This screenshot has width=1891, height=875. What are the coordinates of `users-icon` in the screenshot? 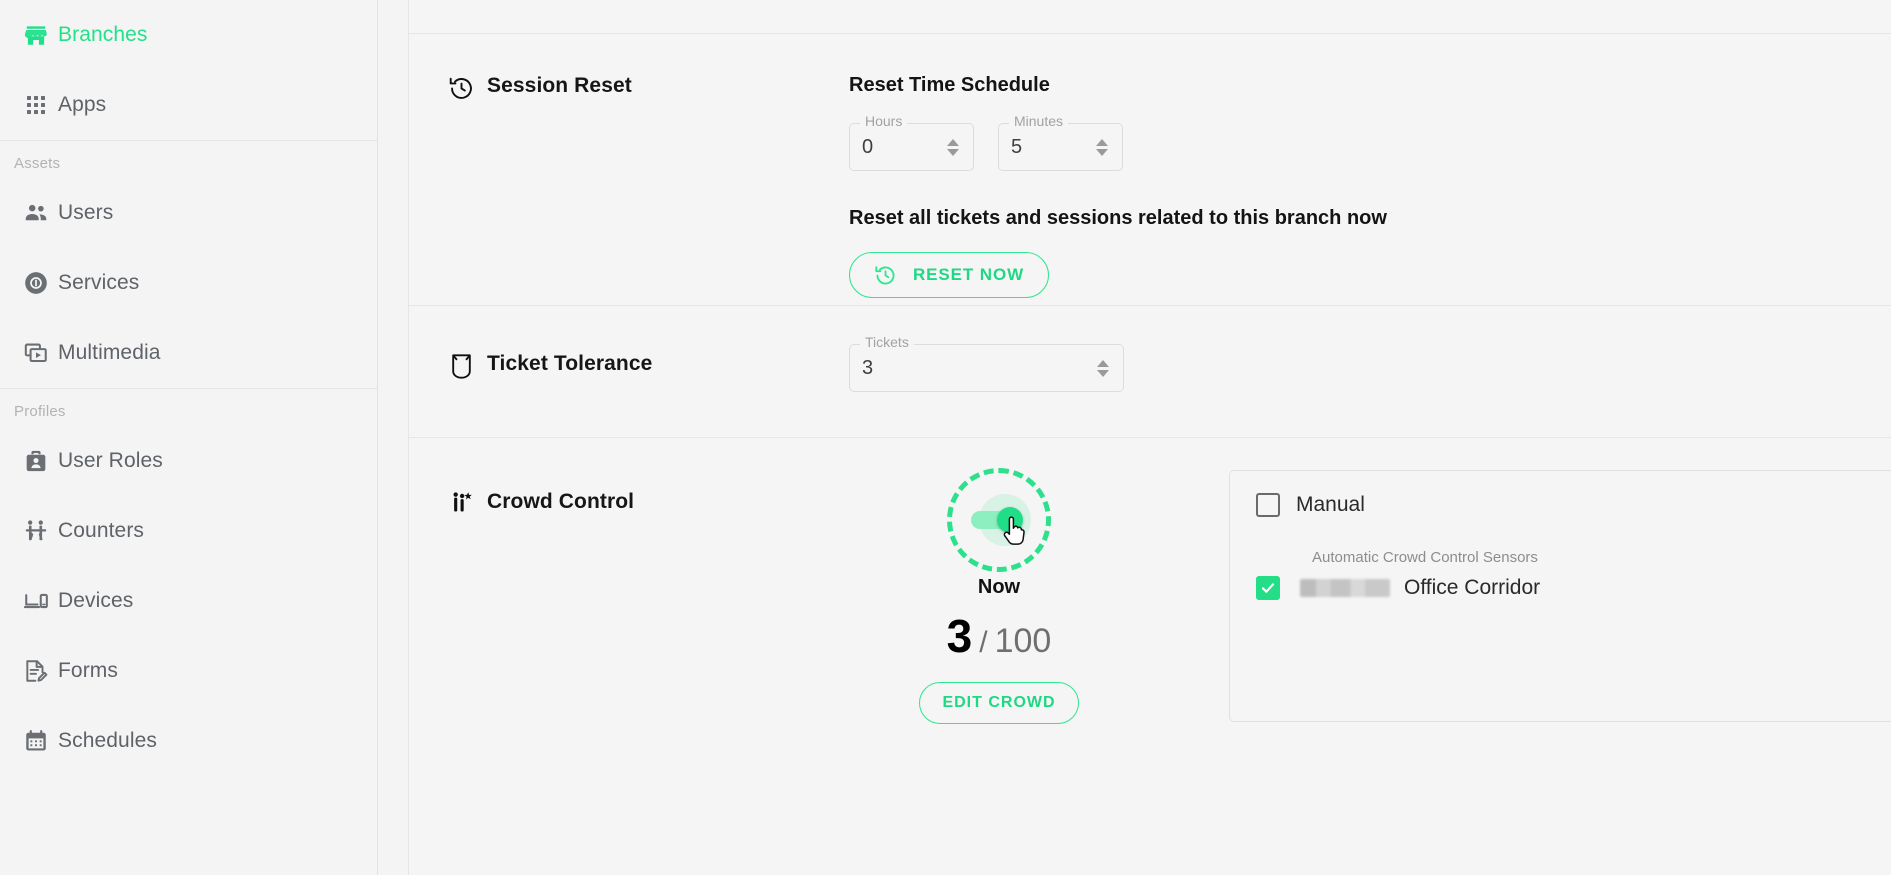 It's located at (36, 213).